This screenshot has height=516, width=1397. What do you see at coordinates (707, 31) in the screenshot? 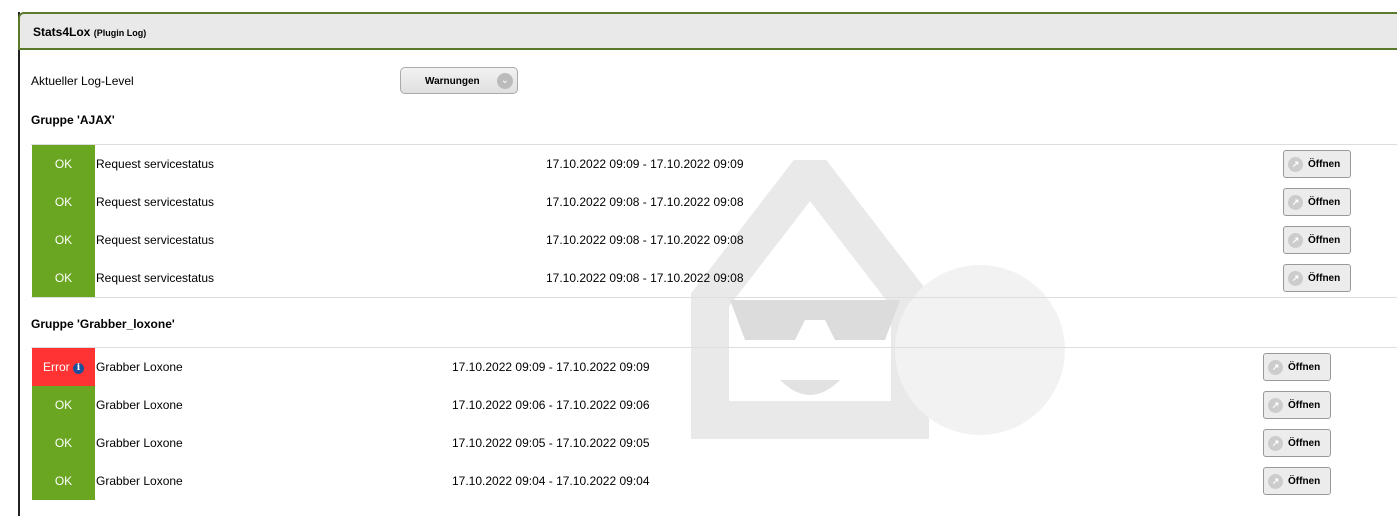
I see `panel-header: Stats4Lox (Plugin Log)` at bounding box center [707, 31].